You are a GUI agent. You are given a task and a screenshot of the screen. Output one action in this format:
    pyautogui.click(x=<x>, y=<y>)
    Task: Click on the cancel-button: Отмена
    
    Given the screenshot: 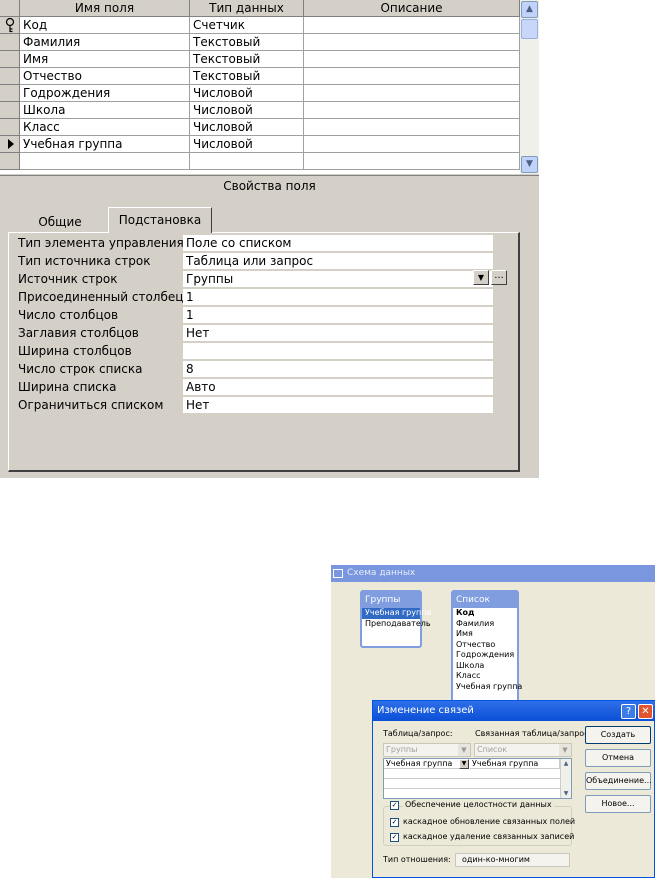 What is the action you would take?
    pyautogui.click(x=618, y=758)
    